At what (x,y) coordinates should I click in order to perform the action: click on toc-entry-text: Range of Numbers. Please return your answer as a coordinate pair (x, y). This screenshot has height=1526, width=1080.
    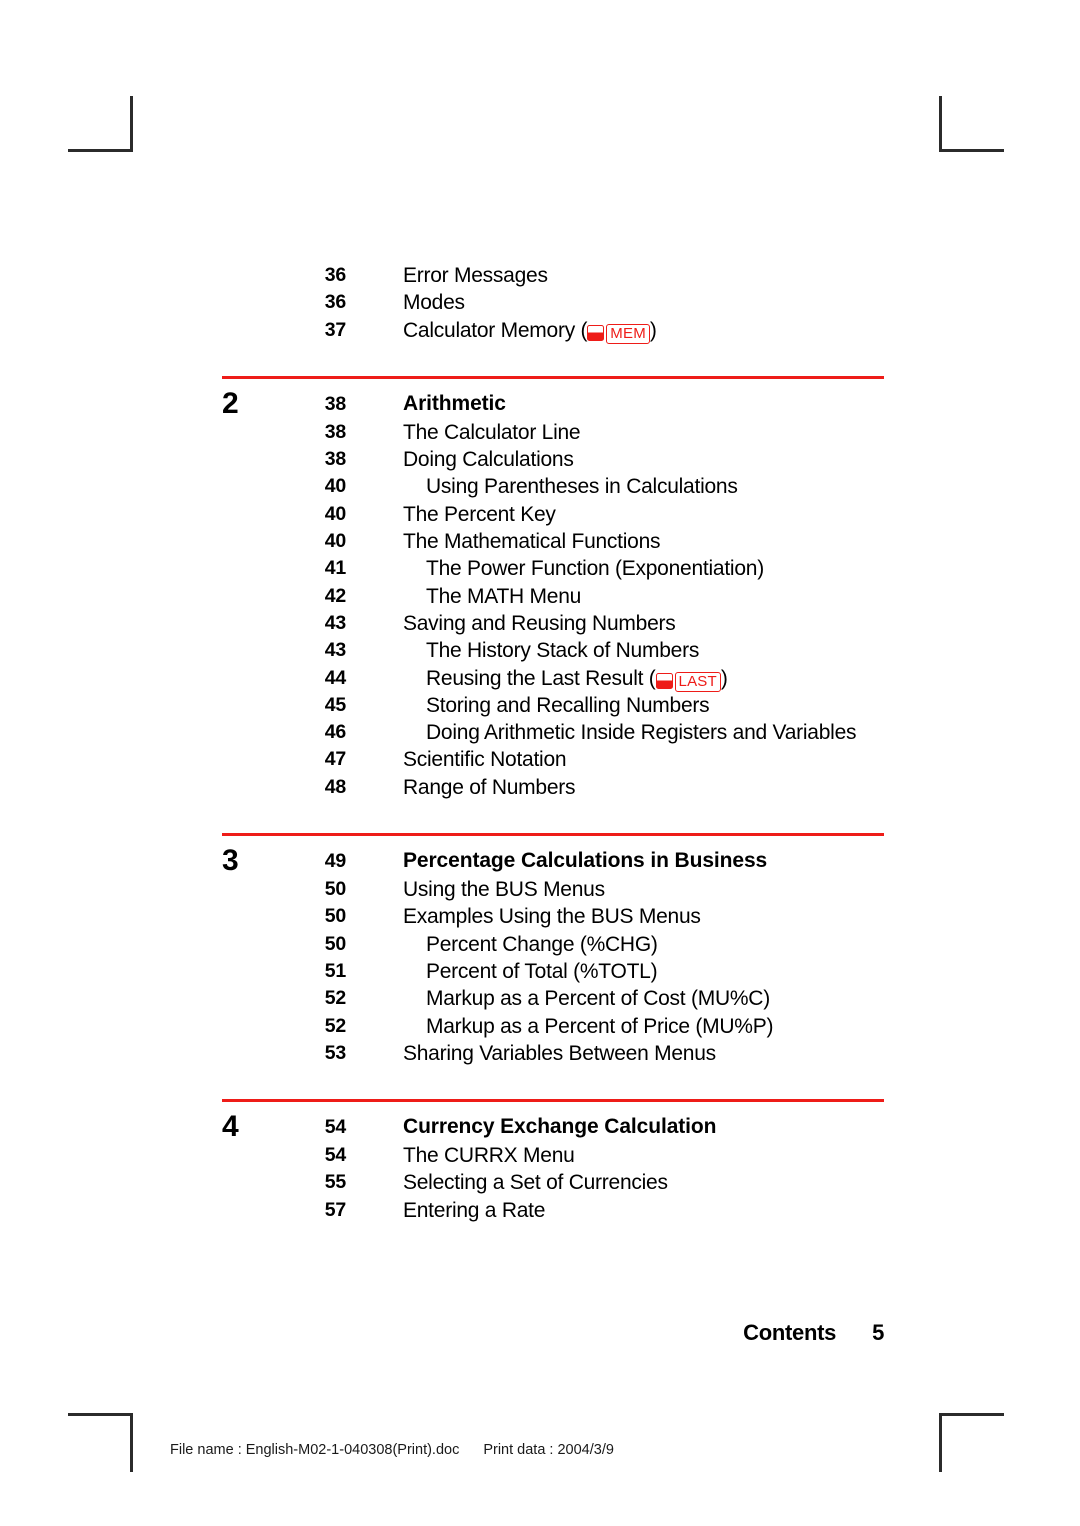
    Looking at the image, I should click on (489, 787).